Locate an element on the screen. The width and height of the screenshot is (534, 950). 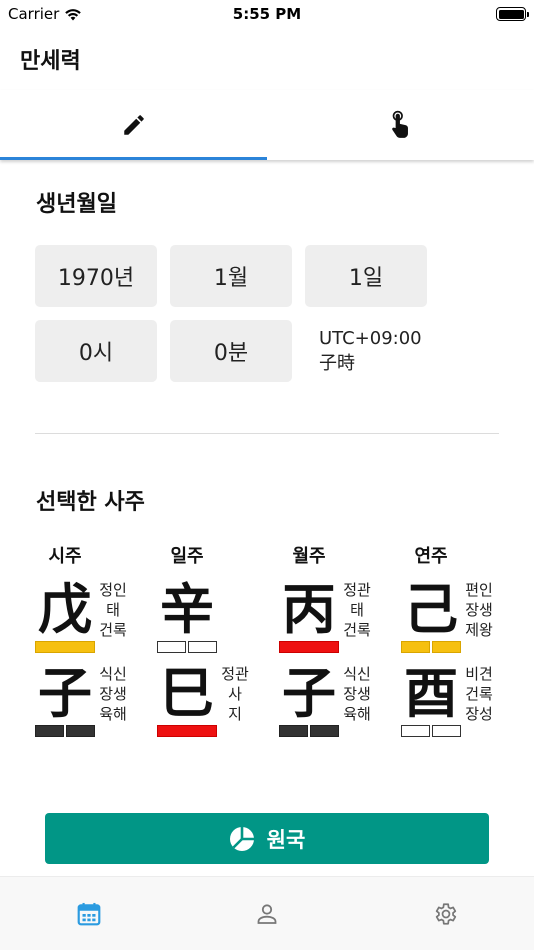
hour-branch-notes: 식신 장생 육해 is located at coordinates (113, 694).